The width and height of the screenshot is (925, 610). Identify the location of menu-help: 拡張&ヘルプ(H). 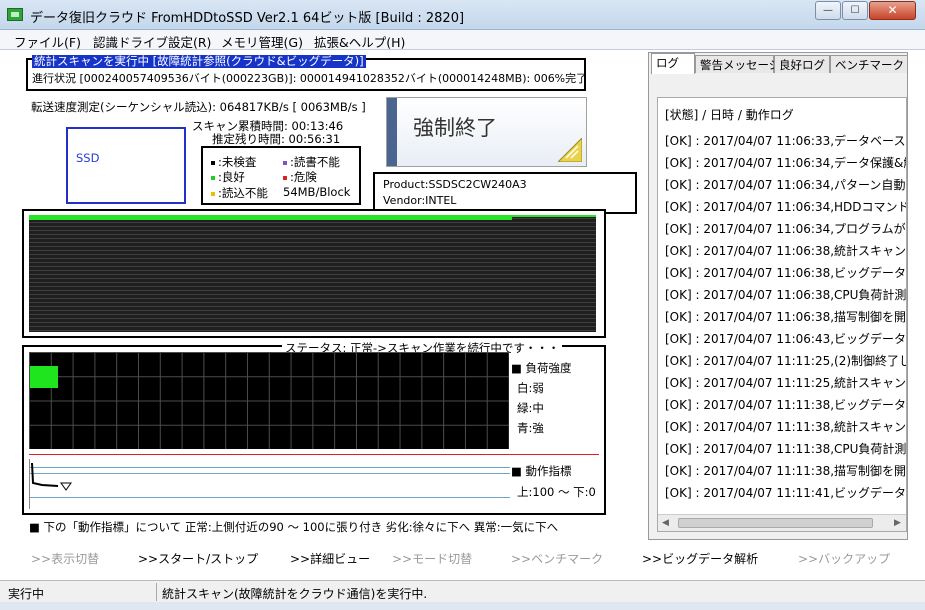
(359, 41).